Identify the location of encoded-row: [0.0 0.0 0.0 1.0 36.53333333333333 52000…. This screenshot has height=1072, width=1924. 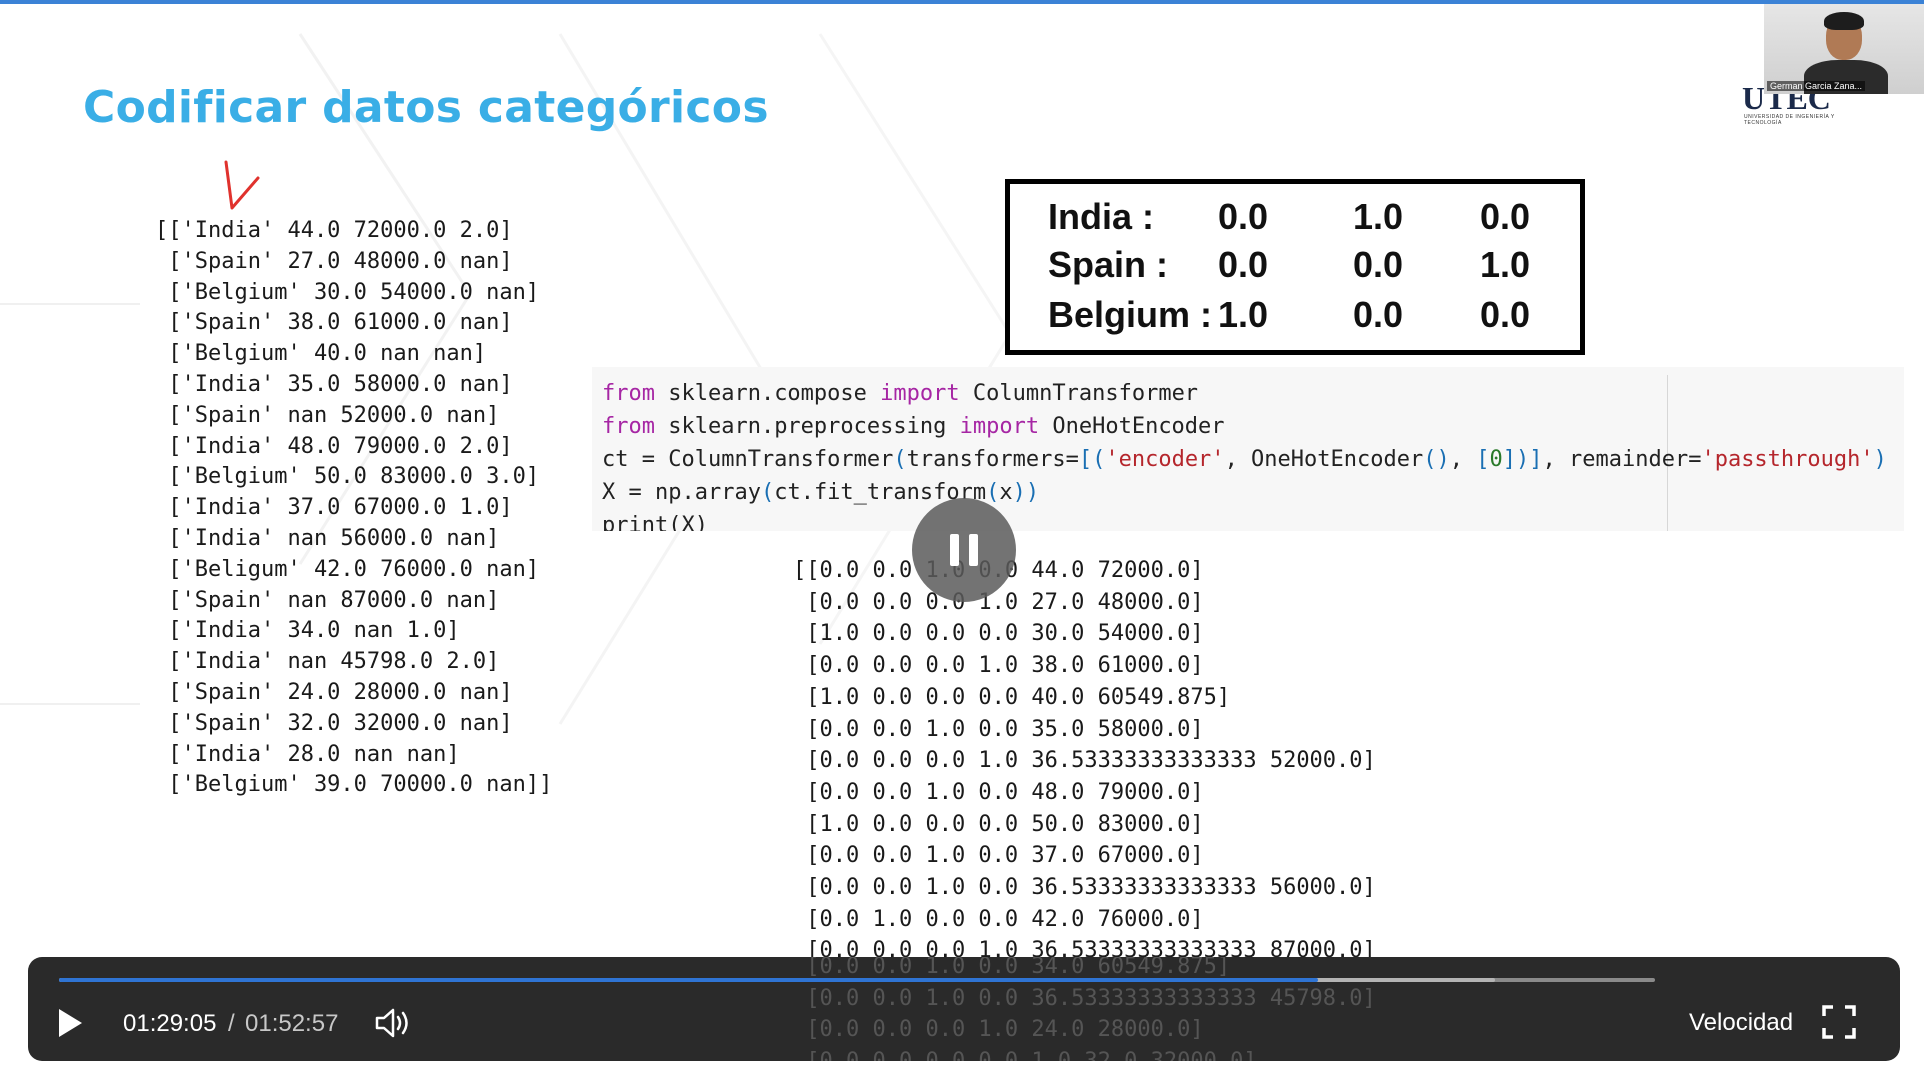
(1084, 761).